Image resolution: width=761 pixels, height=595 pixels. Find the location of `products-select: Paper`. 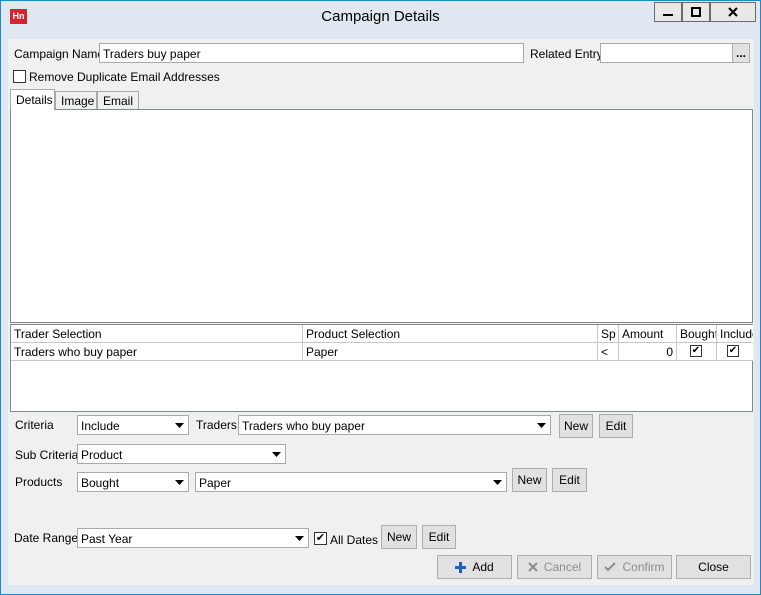

products-select: Paper is located at coordinates (351, 482).